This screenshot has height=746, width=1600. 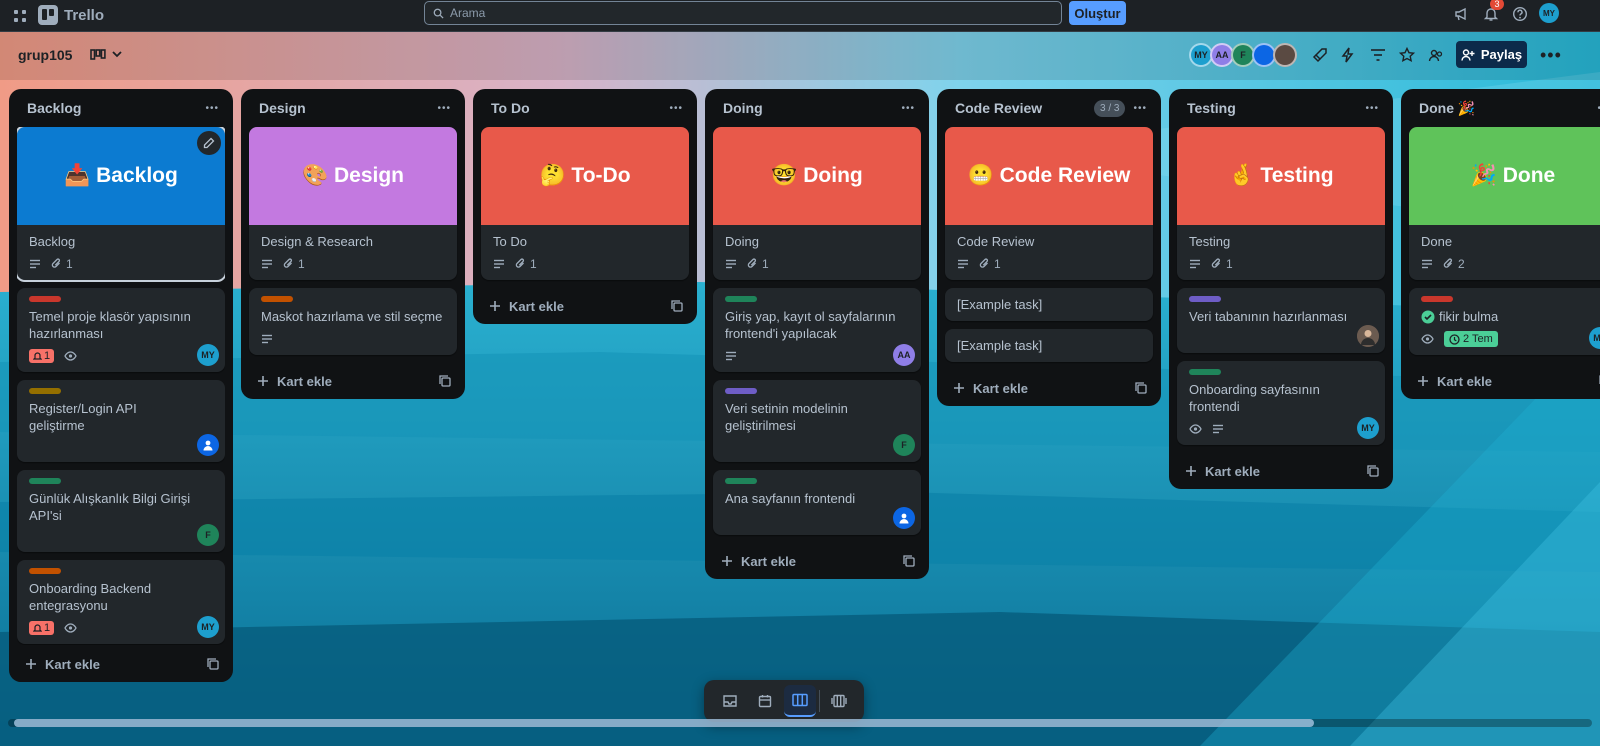 What do you see at coordinates (743, 13) in the screenshot?
I see `search-box: Arama` at bounding box center [743, 13].